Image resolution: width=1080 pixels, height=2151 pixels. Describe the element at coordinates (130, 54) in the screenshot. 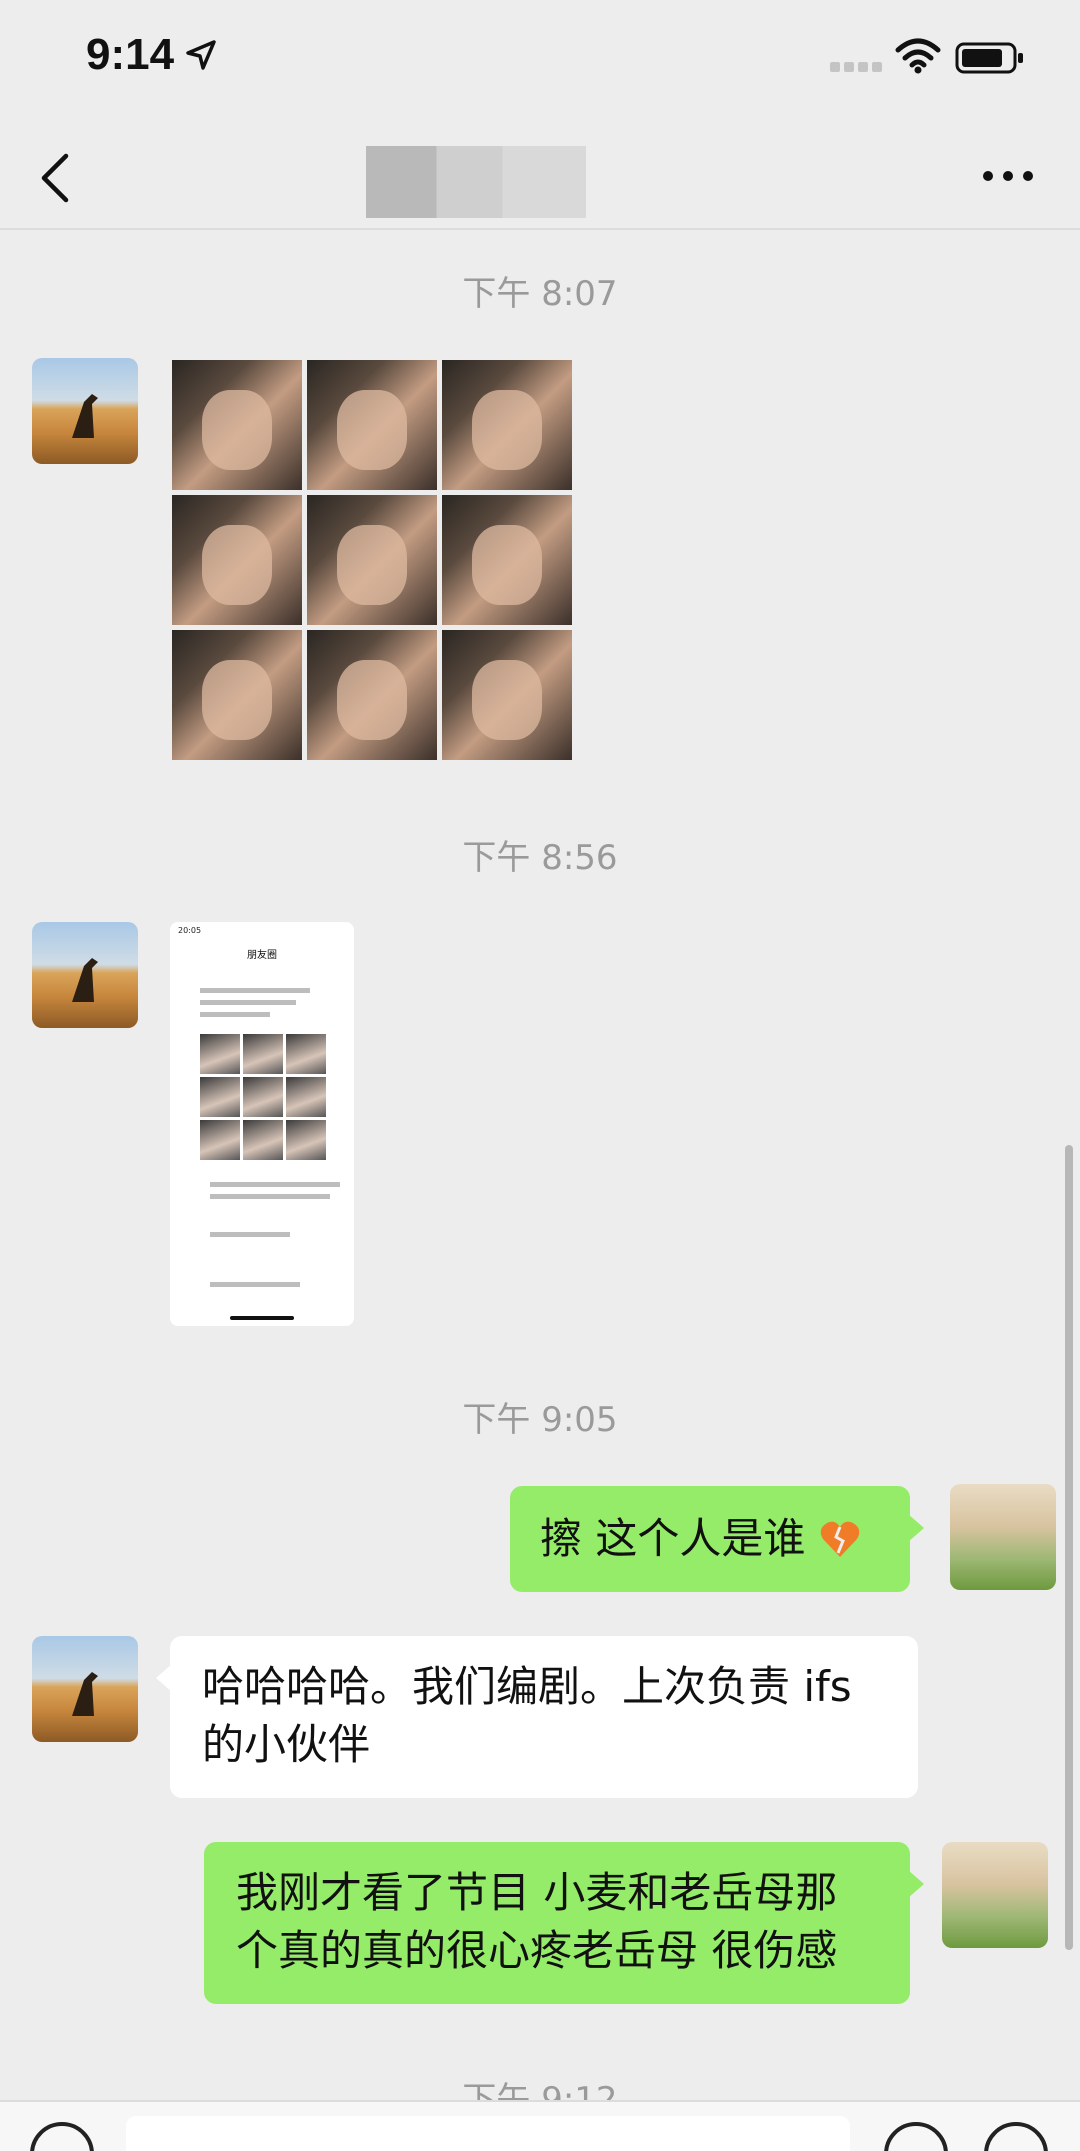

I see `status-time: 9:14` at that location.